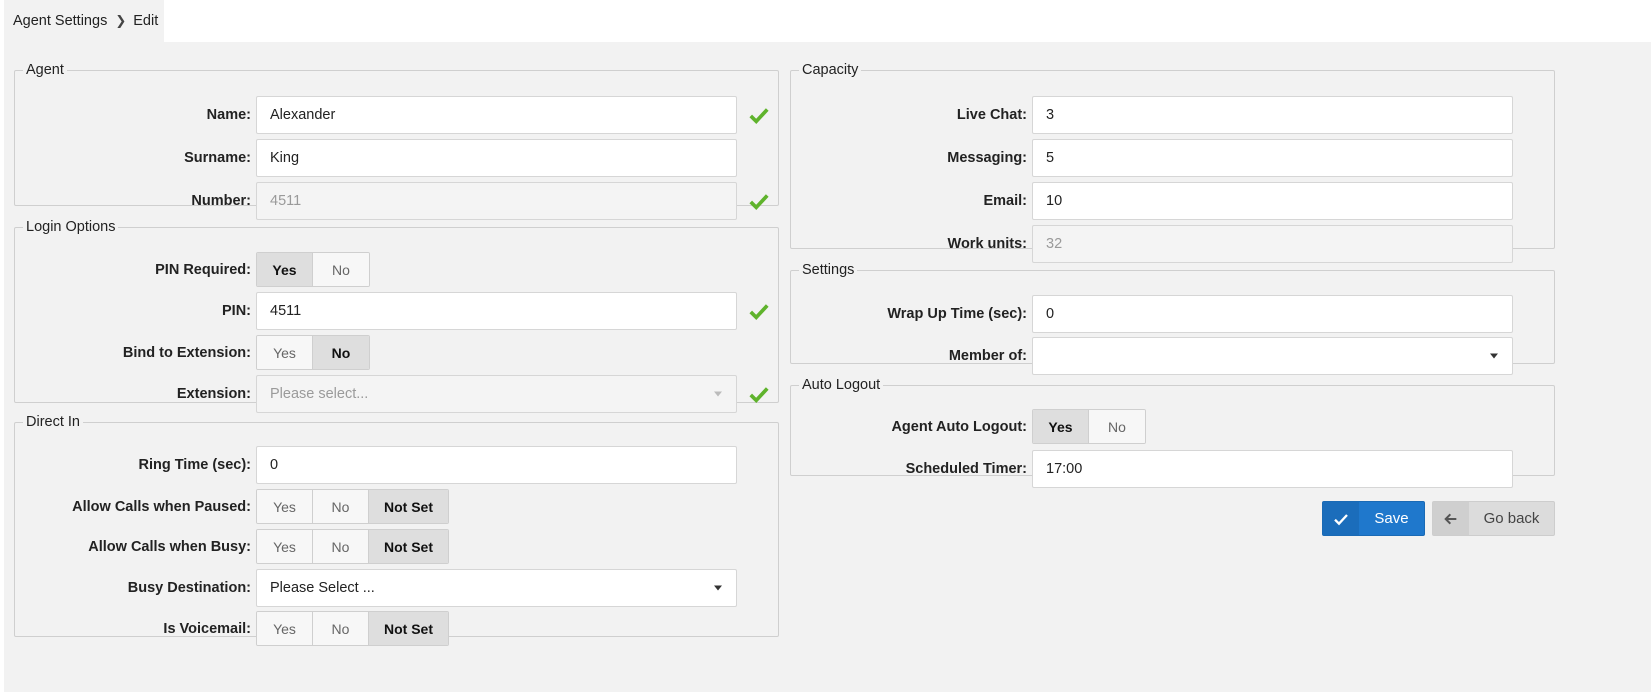 This screenshot has height=692, width=1651. I want to click on direct-legend: Direct In, so click(53, 422).